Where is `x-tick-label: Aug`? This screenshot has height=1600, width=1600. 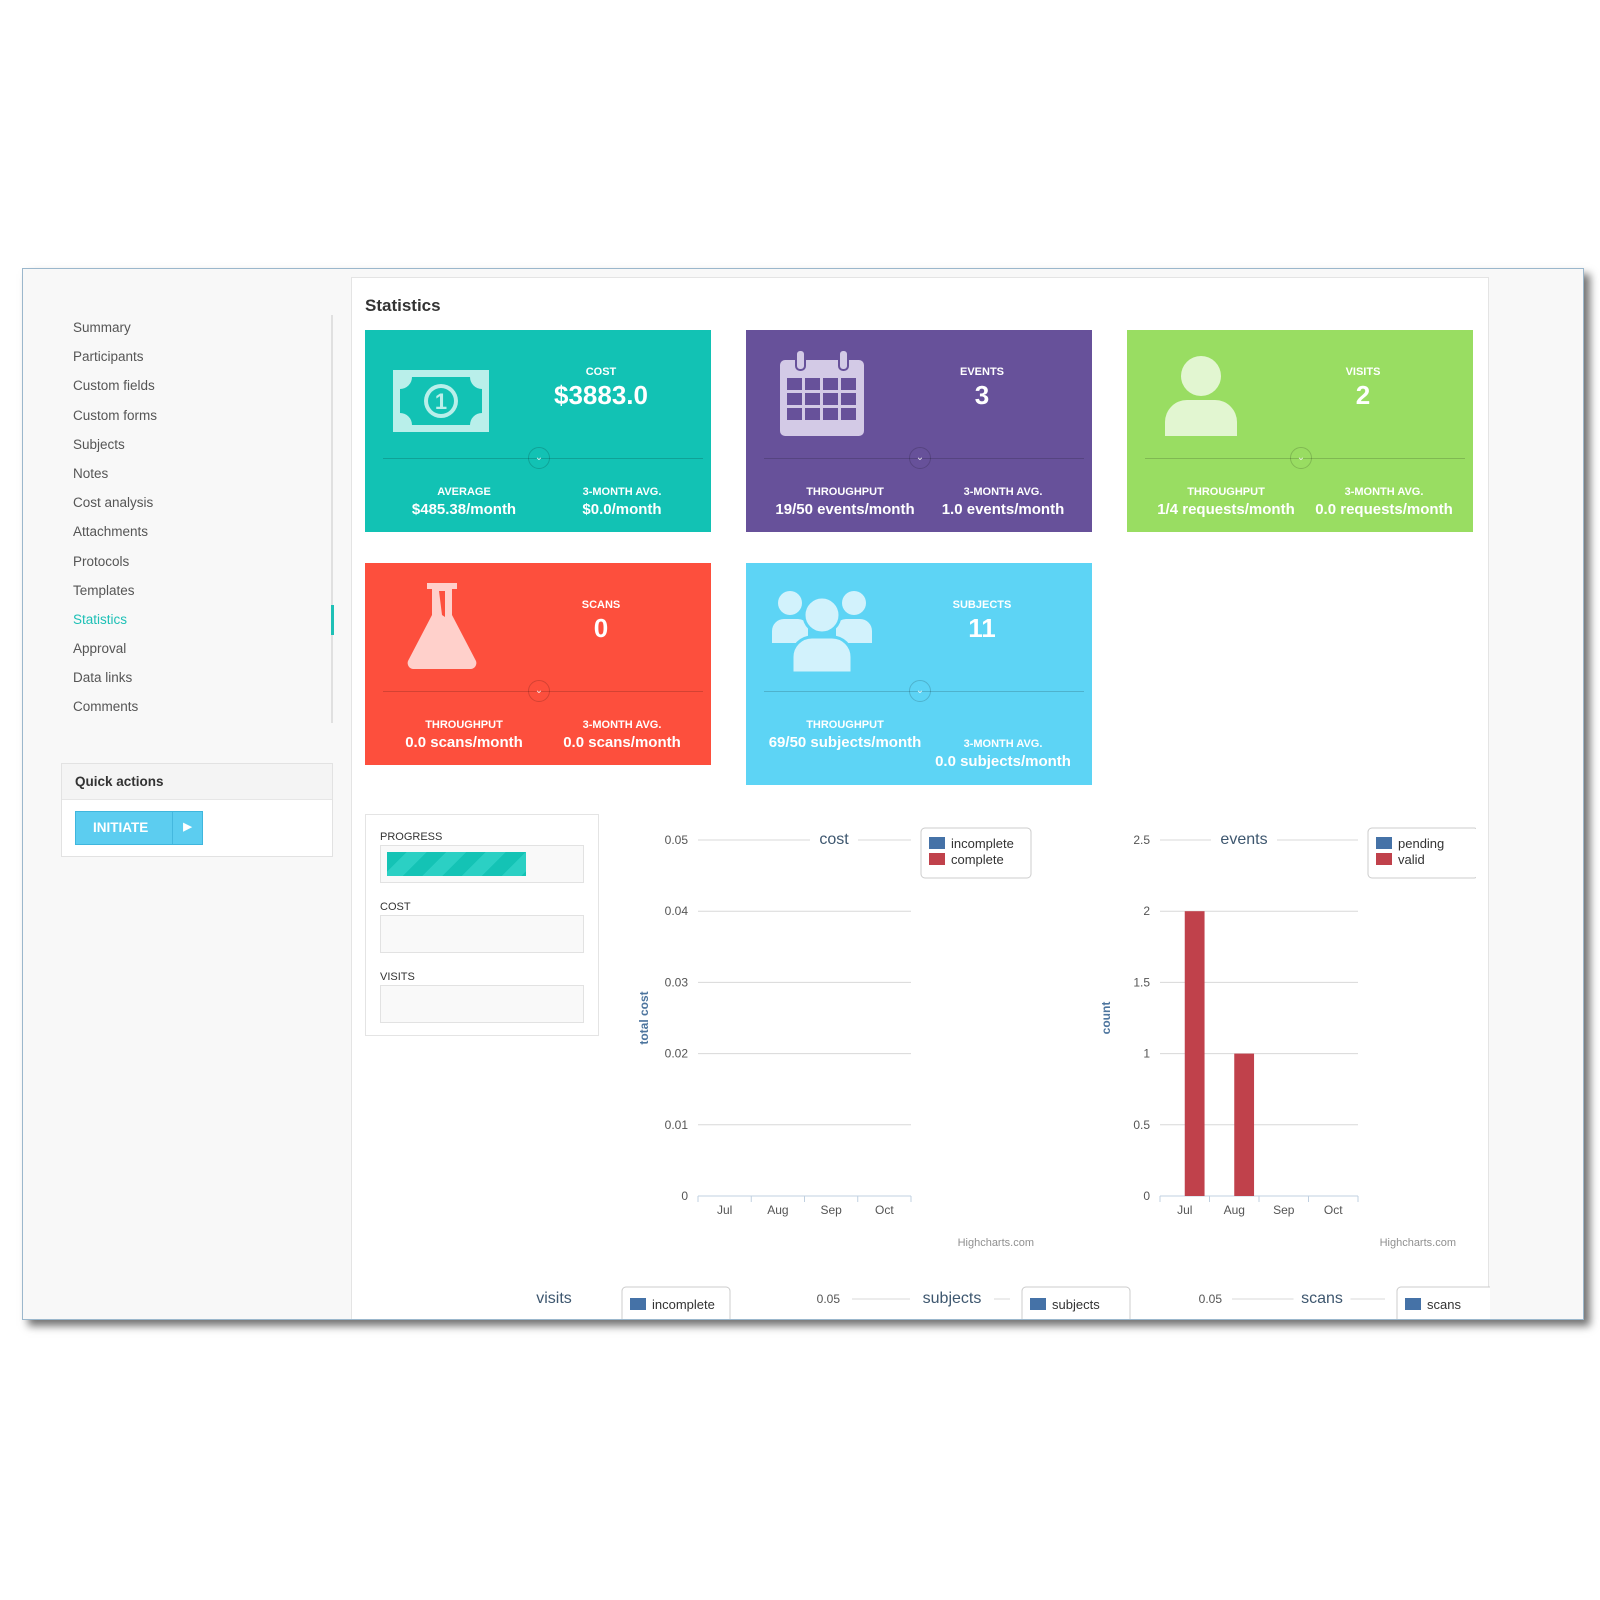
x-tick-label: Aug is located at coordinates (1234, 1210).